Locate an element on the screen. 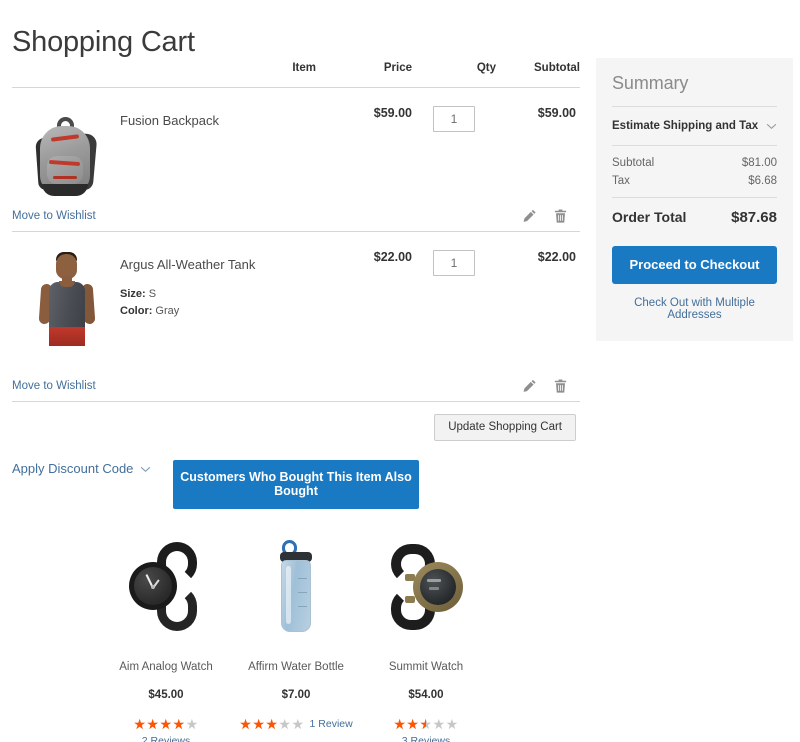 Image resolution: width=800 pixels, height=742 pixels. crosssell-product-name: Affirm Water Bottle is located at coordinates (296, 667).